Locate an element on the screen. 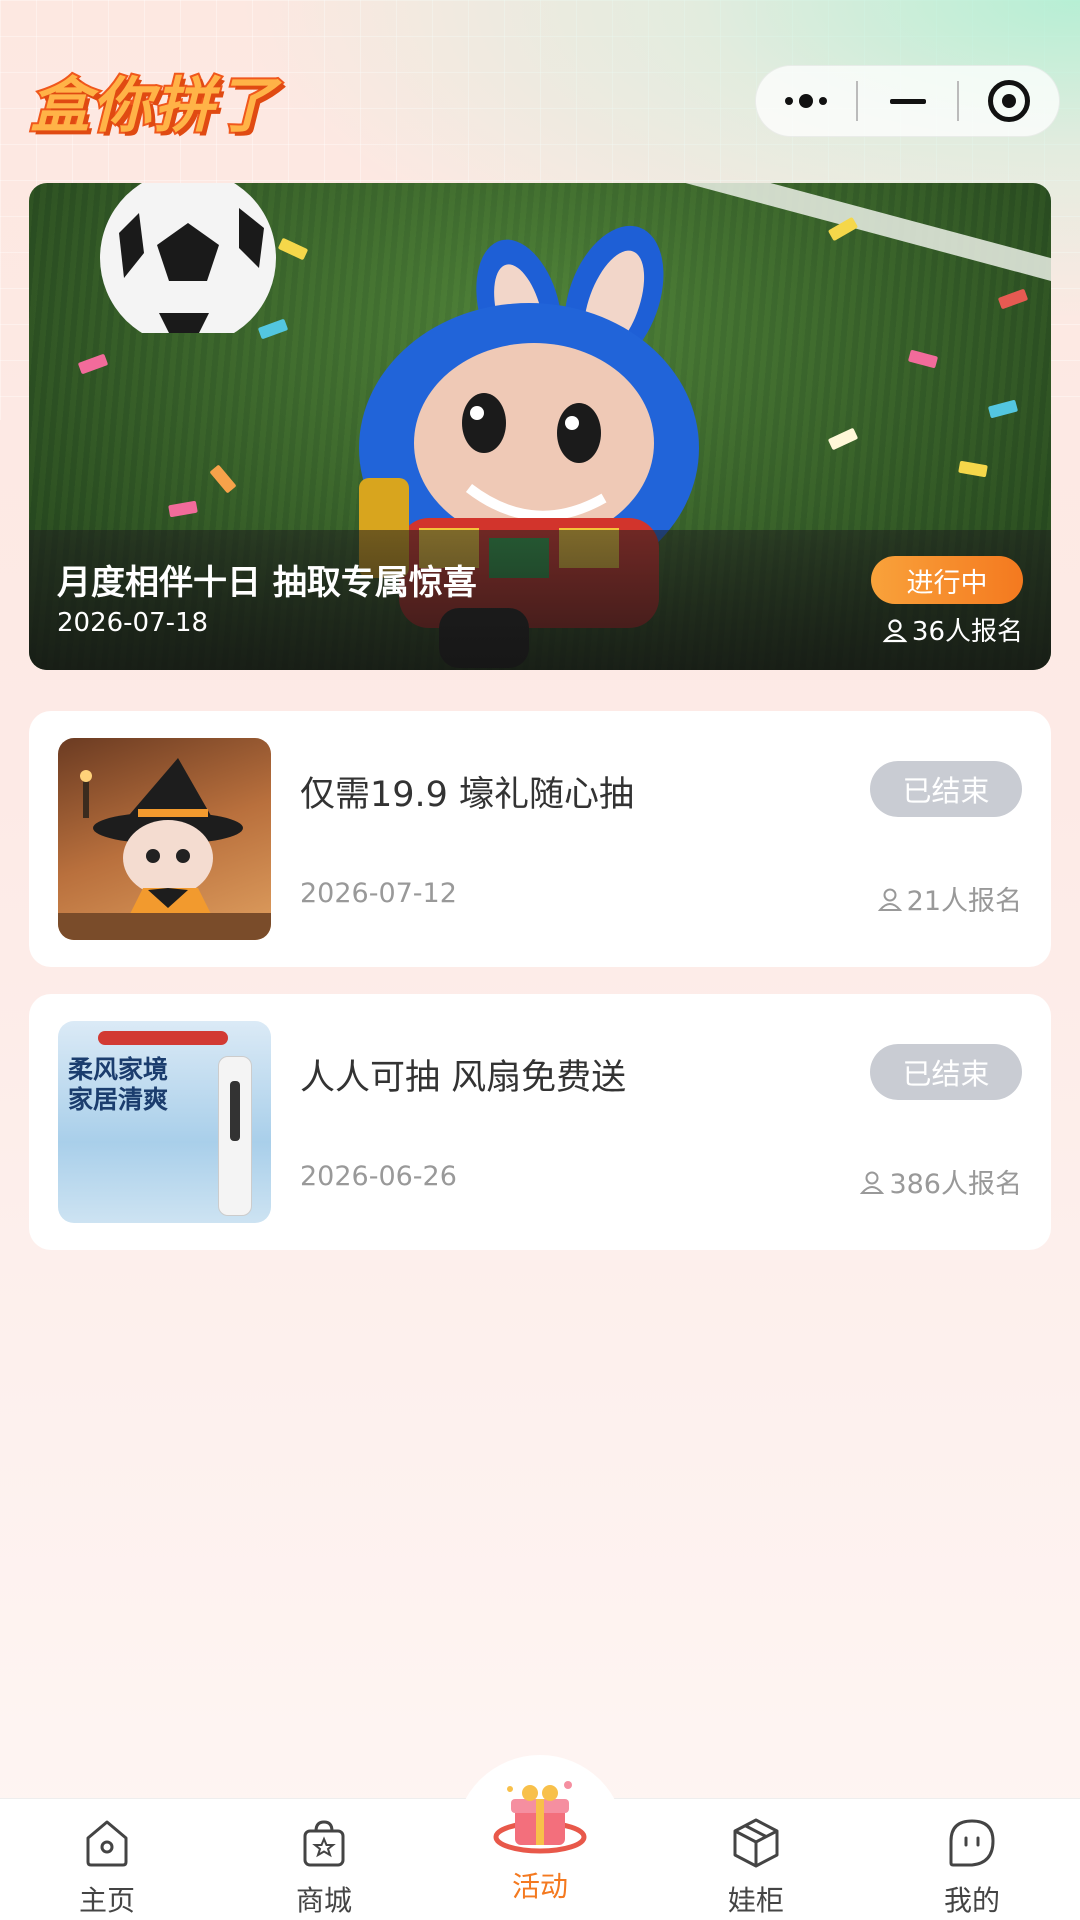 Image resolution: width=1080 pixels, height=1920 pixels. status-badge-ongoing: 进行中 is located at coordinates (947, 580).